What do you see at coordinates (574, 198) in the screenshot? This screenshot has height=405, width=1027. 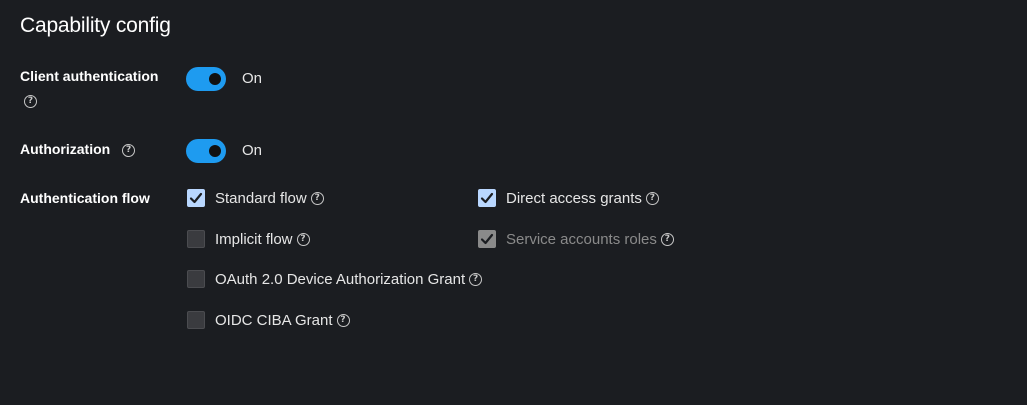 I see `direct-access-grants-label: Direct access grants` at bounding box center [574, 198].